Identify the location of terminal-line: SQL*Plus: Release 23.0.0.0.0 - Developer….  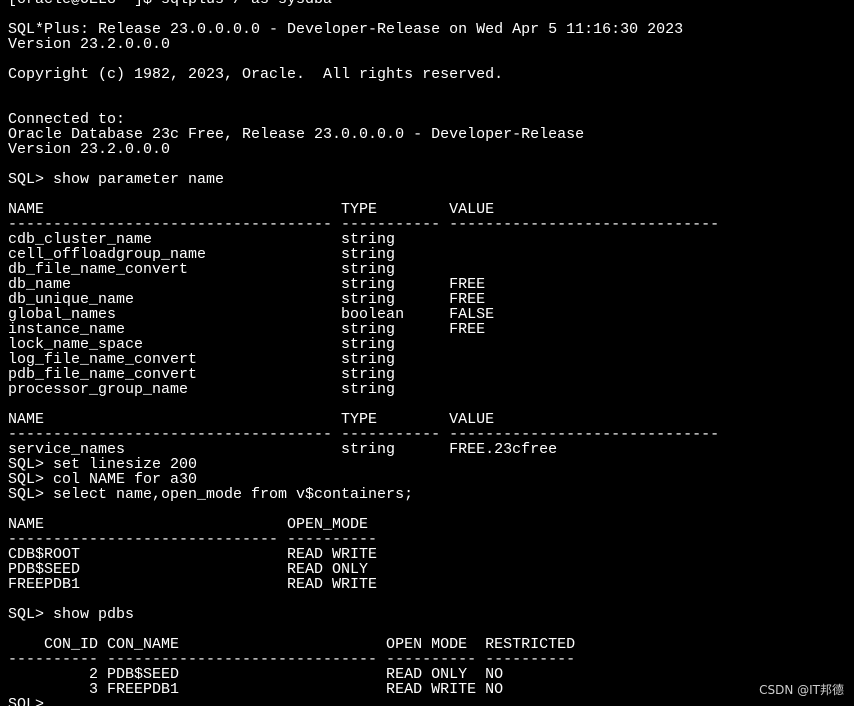
(346, 29).